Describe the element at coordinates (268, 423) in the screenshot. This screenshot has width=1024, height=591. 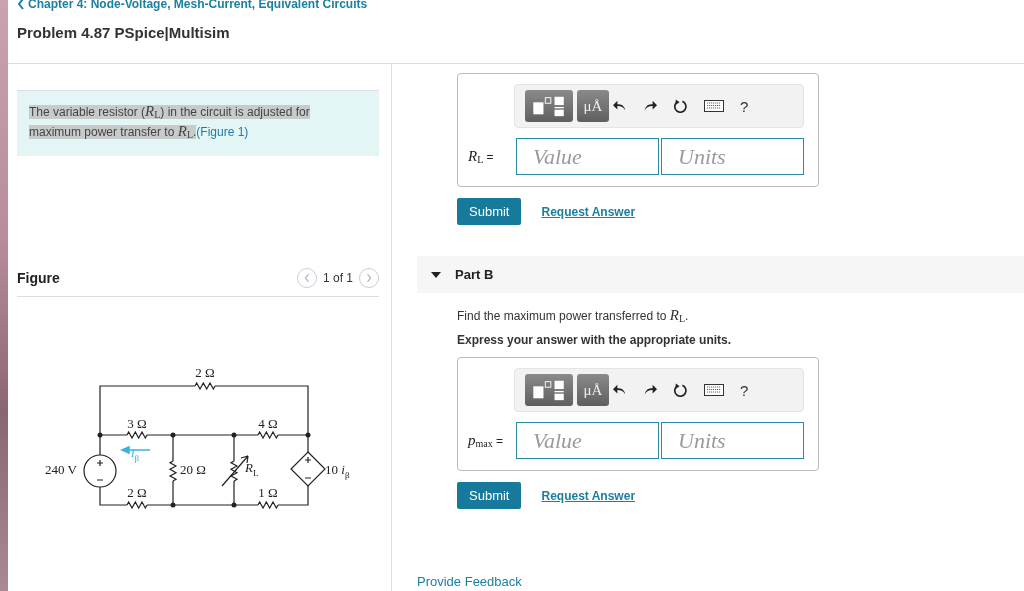
I see `circuit-label: 4 Ω` at that location.